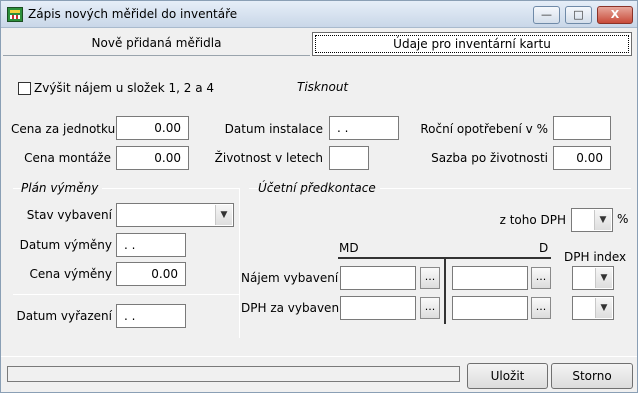 This screenshot has width=638, height=393. What do you see at coordinates (592, 220) in the screenshot?
I see `z-toho-dph-select: ▼` at bounding box center [592, 220].